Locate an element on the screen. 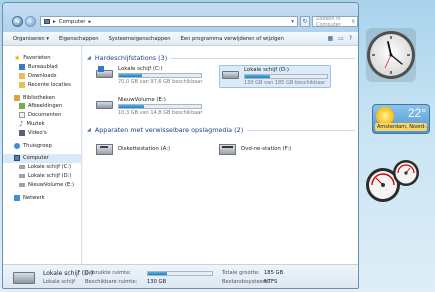  sidebar-item-downloads: Downloads is located at coordinates (42, 76).